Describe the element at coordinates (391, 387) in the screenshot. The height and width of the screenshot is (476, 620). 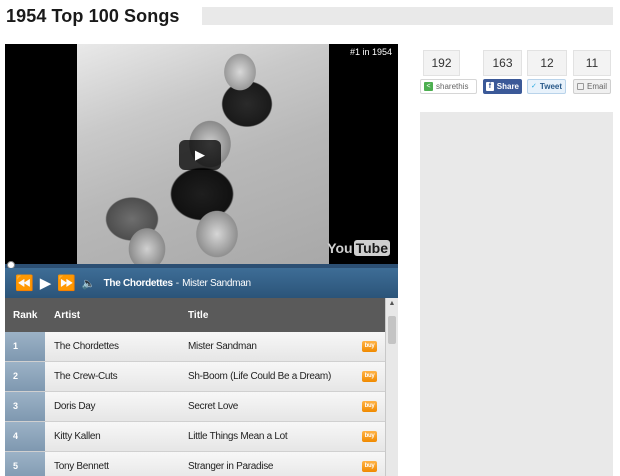
I see `table-scrollbar: ▲` at that location.